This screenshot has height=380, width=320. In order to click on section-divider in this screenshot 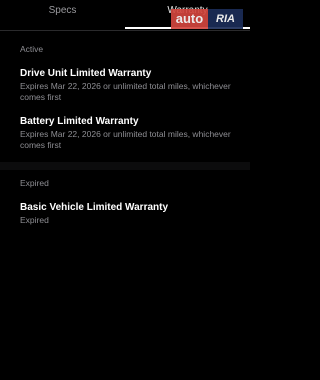, I will do `click(125, 166)`.